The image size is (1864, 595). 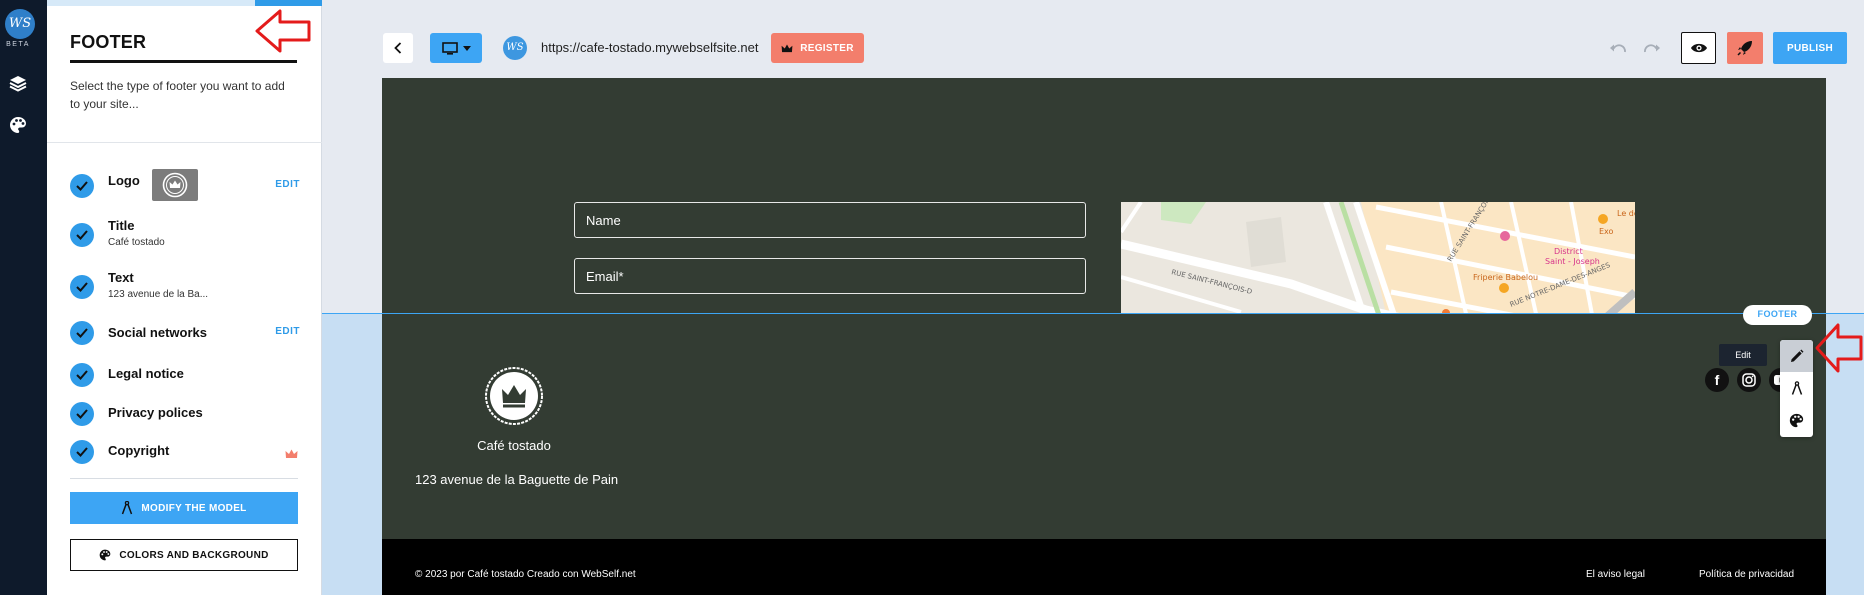 What do you see at coordinates (1746, 574) in the screenshot?
I see `privacy-policy-link: Política de privacidad` at bounding box center [1746, 574].